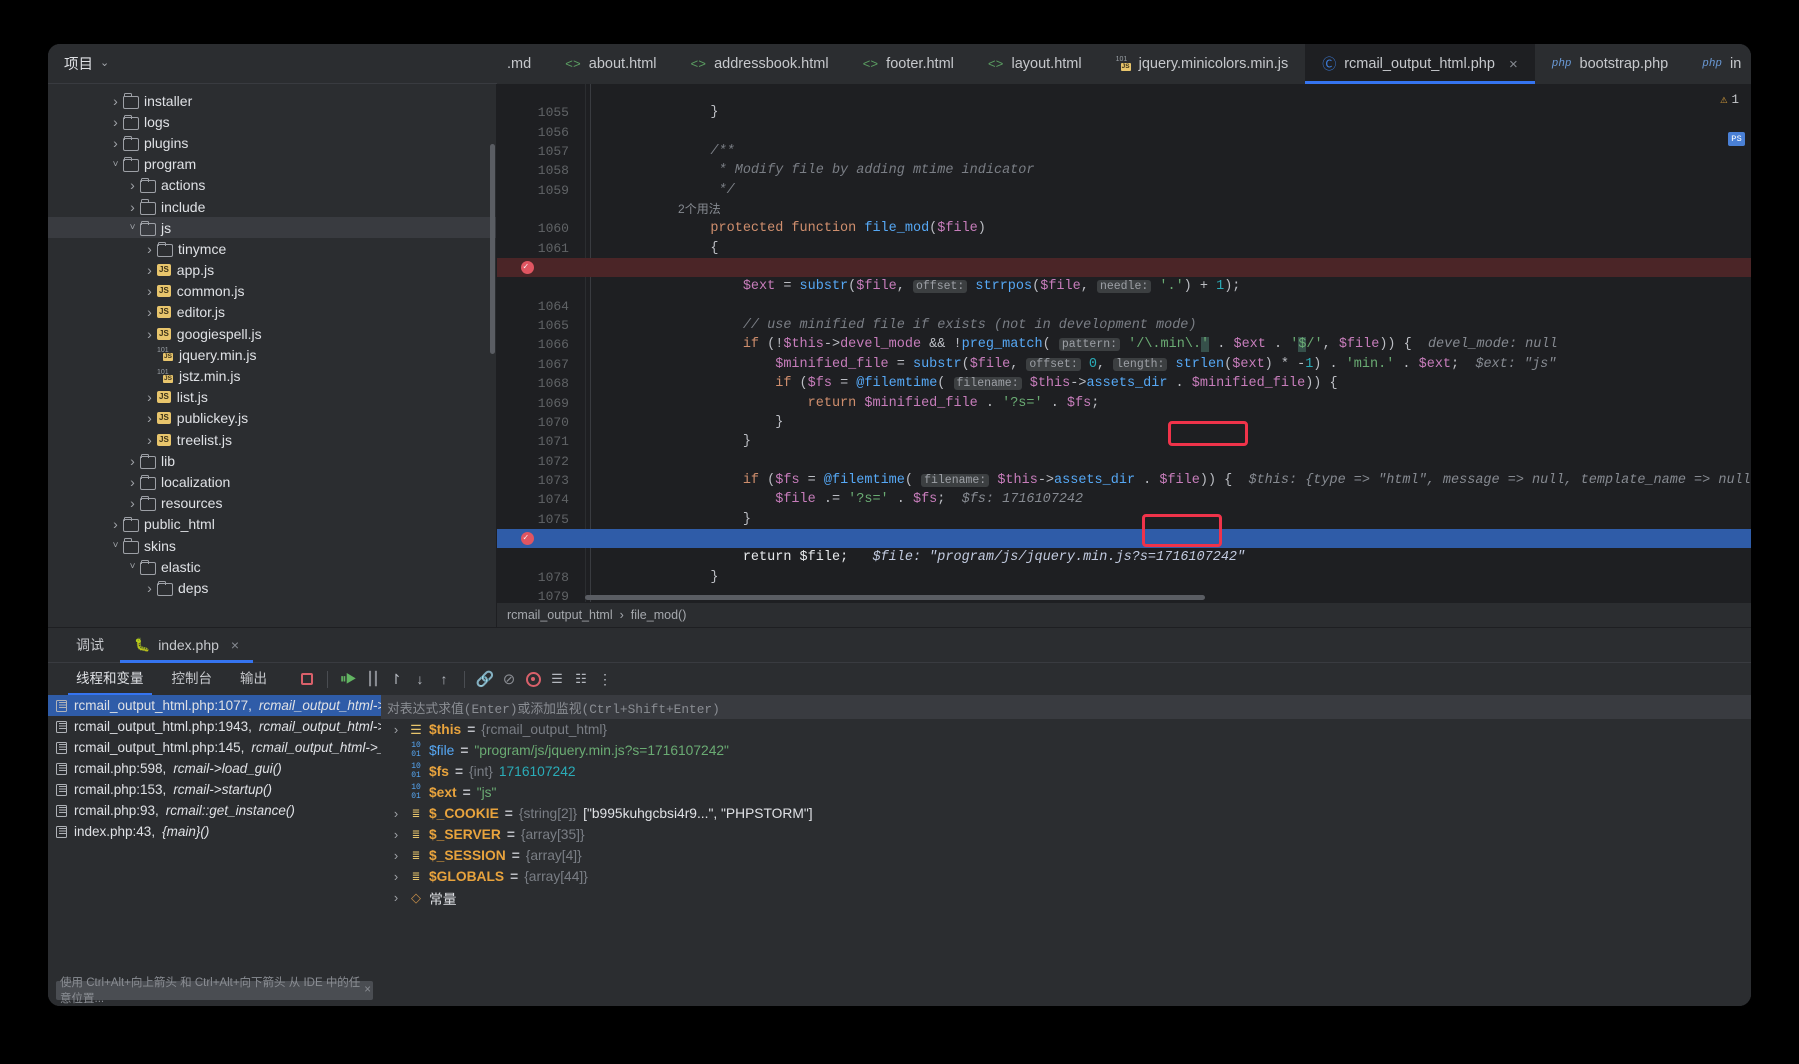 Image resolution: width=1799 pixels, height=1064 pixels. Describe the element at coordinates (1610, 64) in the screenshot. I see `tab-bootstrap-php: php bootstrap.php` at that location.